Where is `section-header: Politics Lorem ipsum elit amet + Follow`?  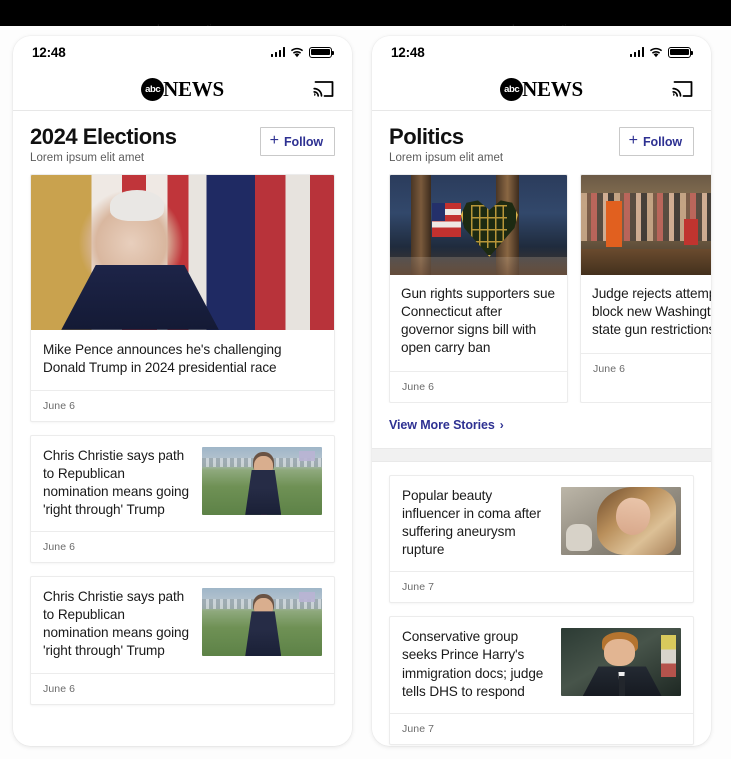 section-header: Politics Lorem ipsum elit amet + Follow is located at coordinates (541, 142).